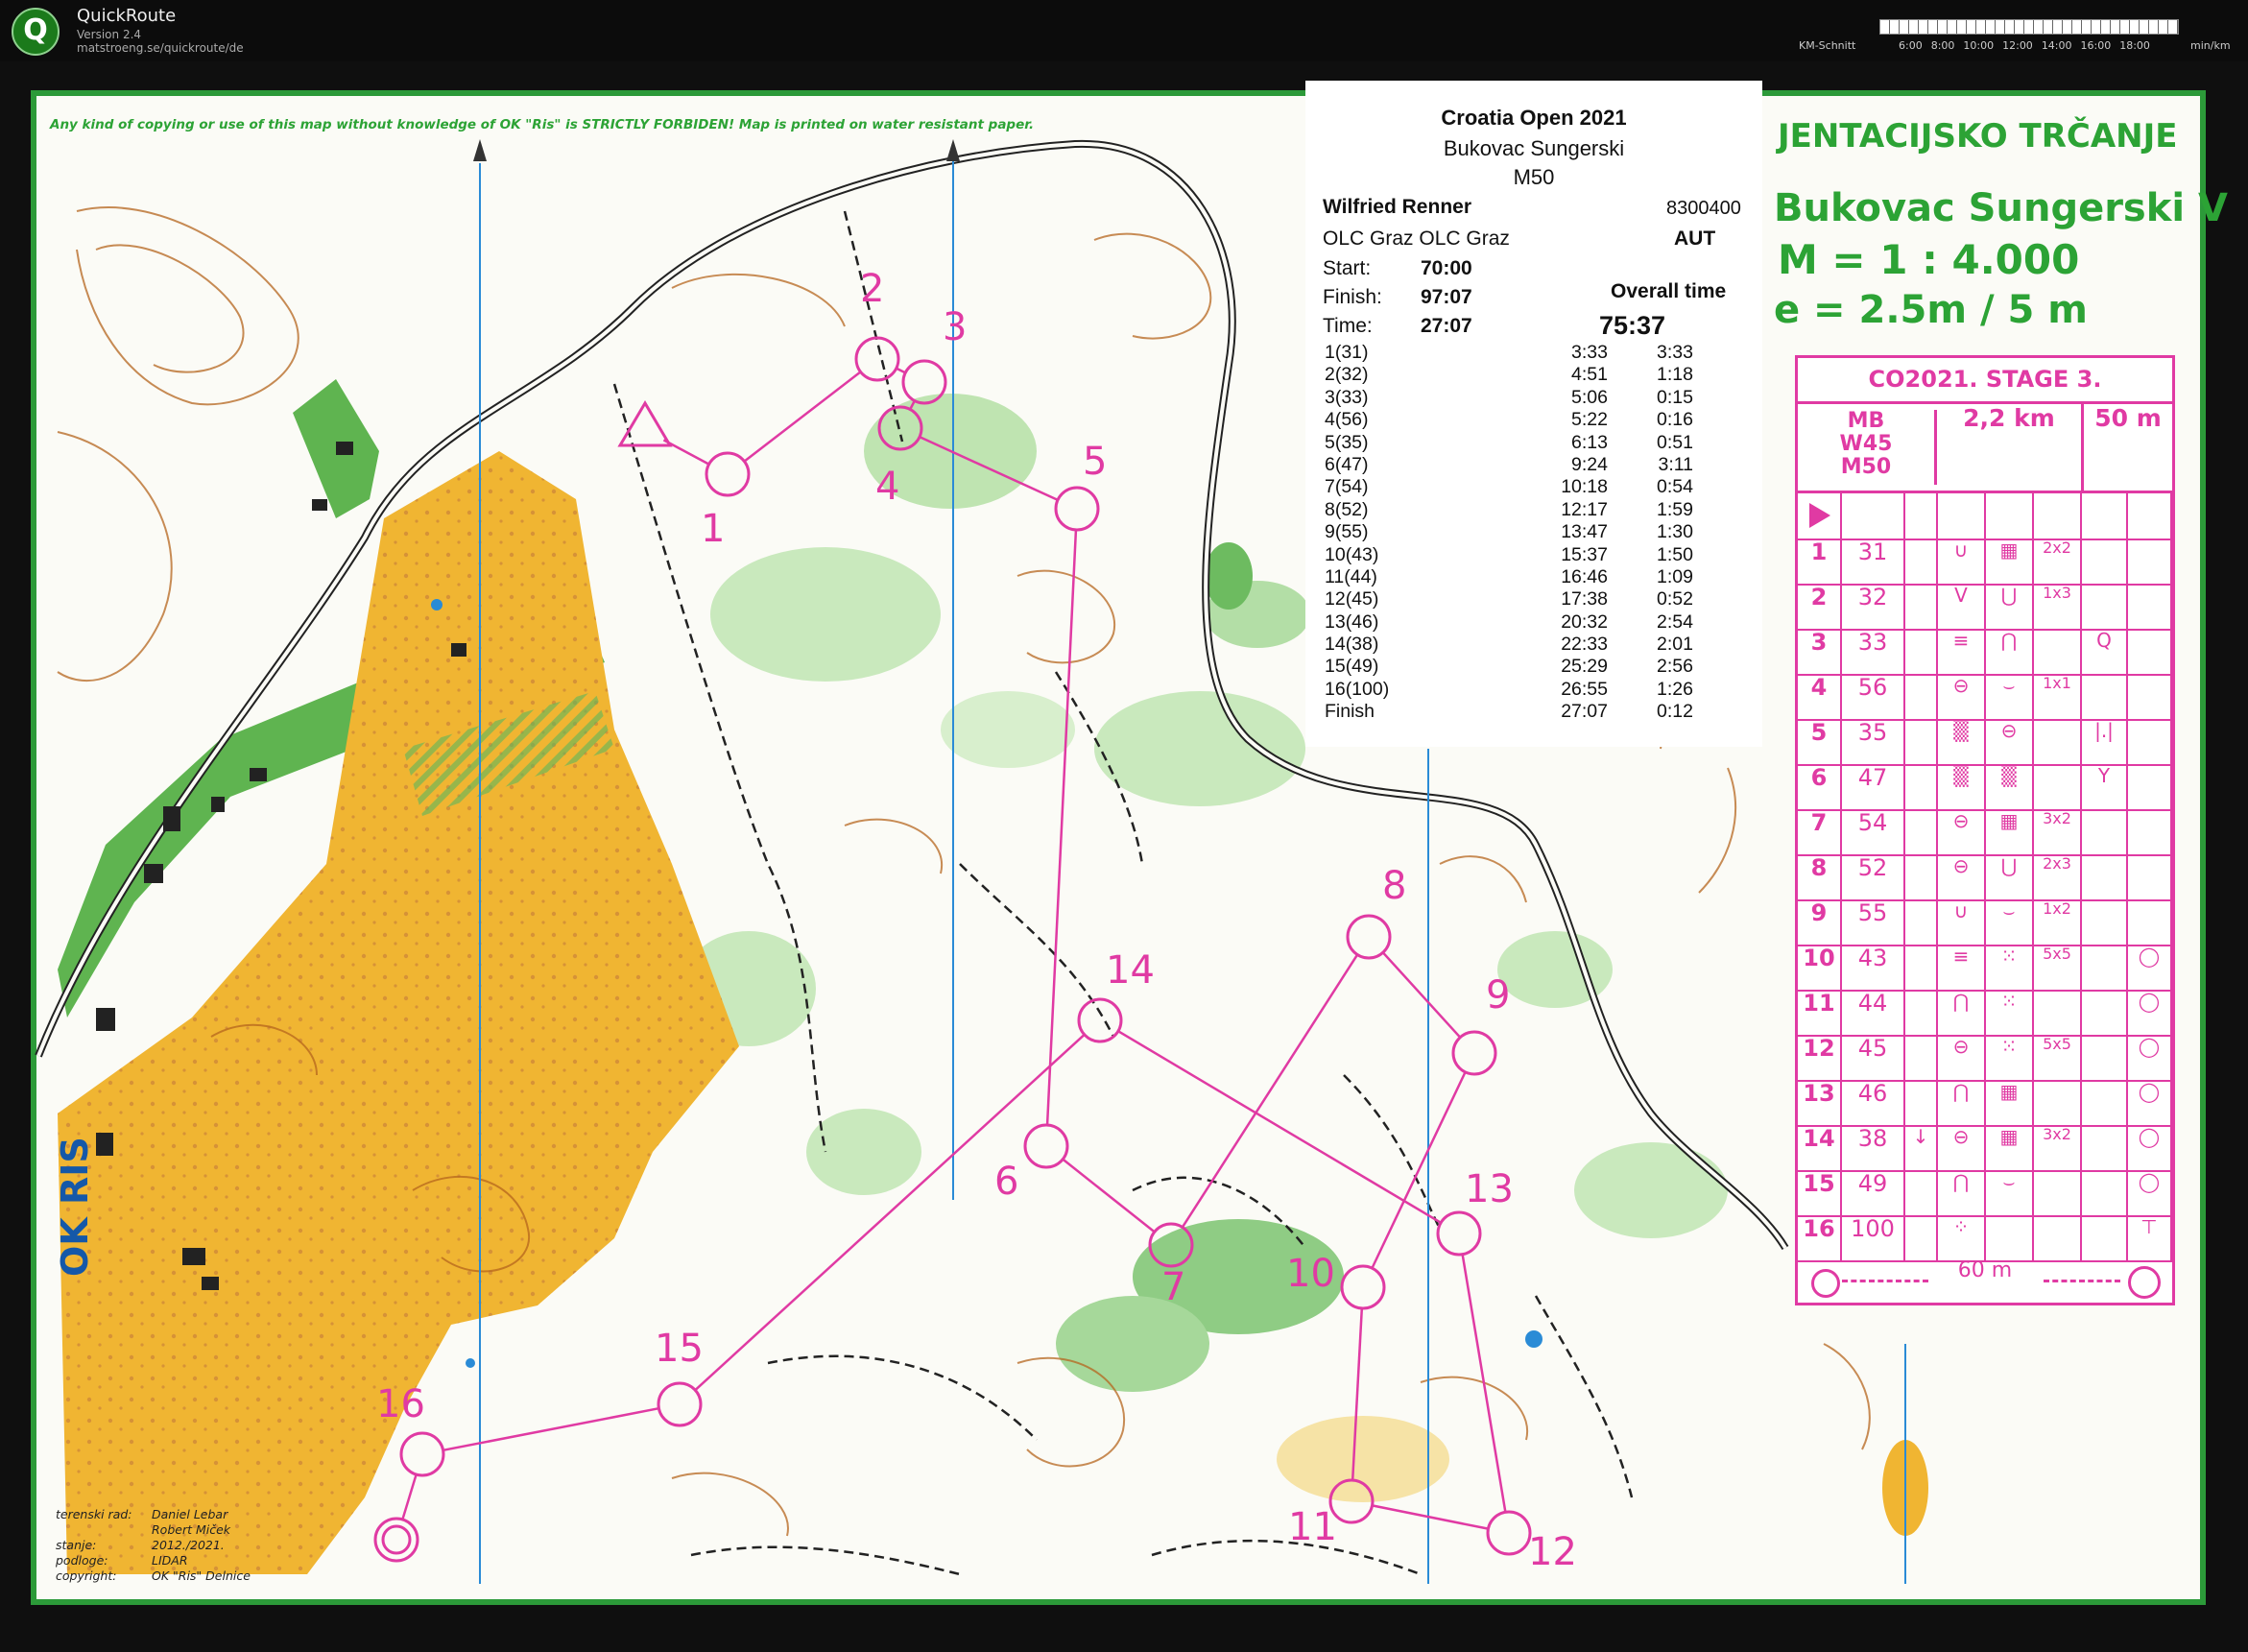  Describe the element at coordinates (1985, 1103) in the screenshot. I see `control-description-row: 13 46 ⋂ ▦ ◯` at that location.